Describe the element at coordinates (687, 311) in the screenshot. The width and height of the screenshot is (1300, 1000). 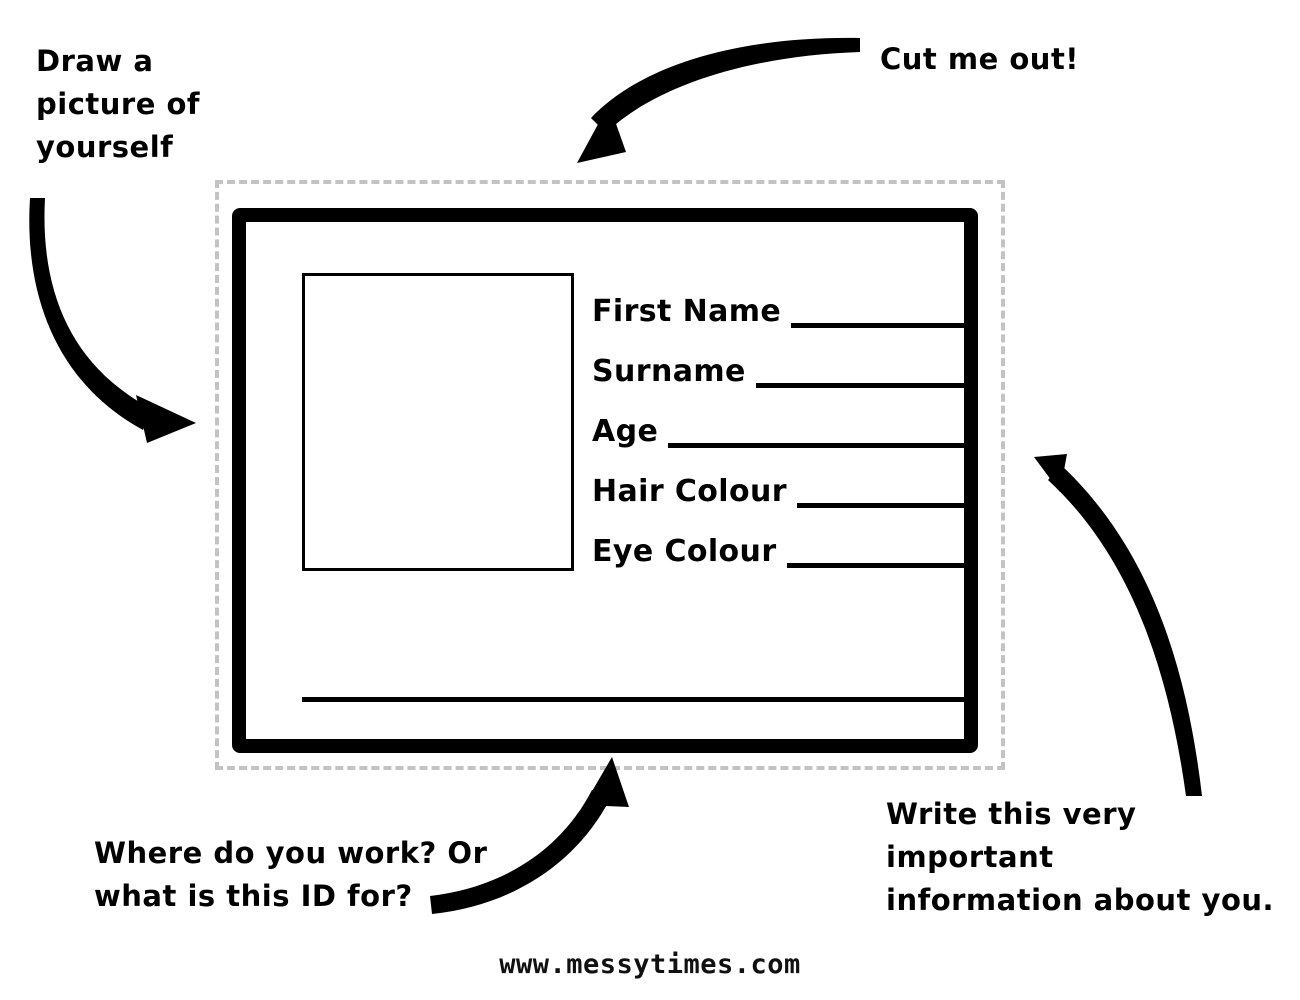
I see `field-label-first-name: First Name` at that location.